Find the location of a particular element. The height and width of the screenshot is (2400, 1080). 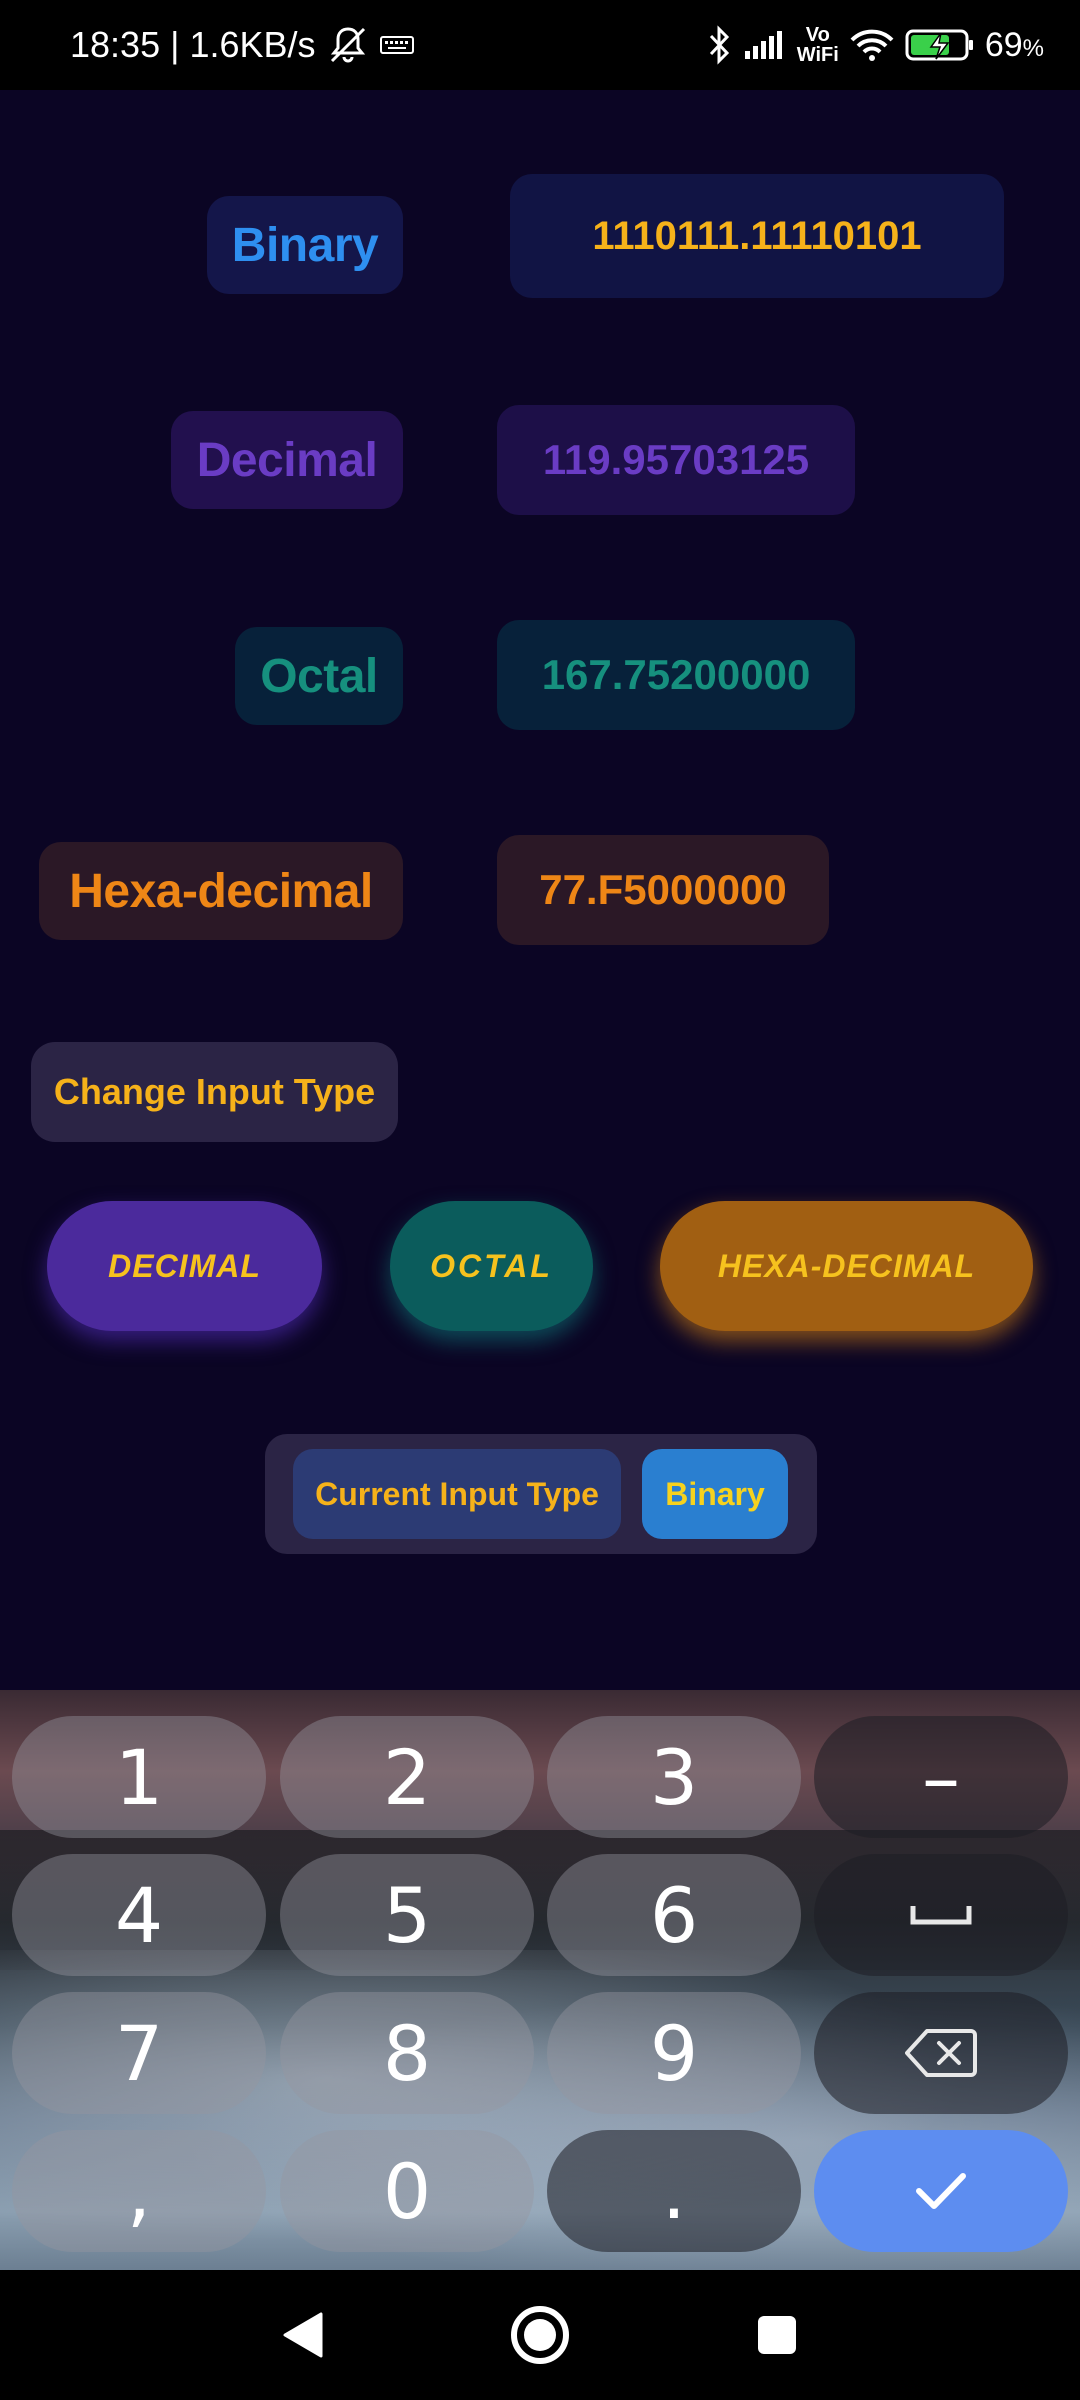

battery-charging-icon is located at coordinates (940, 45).